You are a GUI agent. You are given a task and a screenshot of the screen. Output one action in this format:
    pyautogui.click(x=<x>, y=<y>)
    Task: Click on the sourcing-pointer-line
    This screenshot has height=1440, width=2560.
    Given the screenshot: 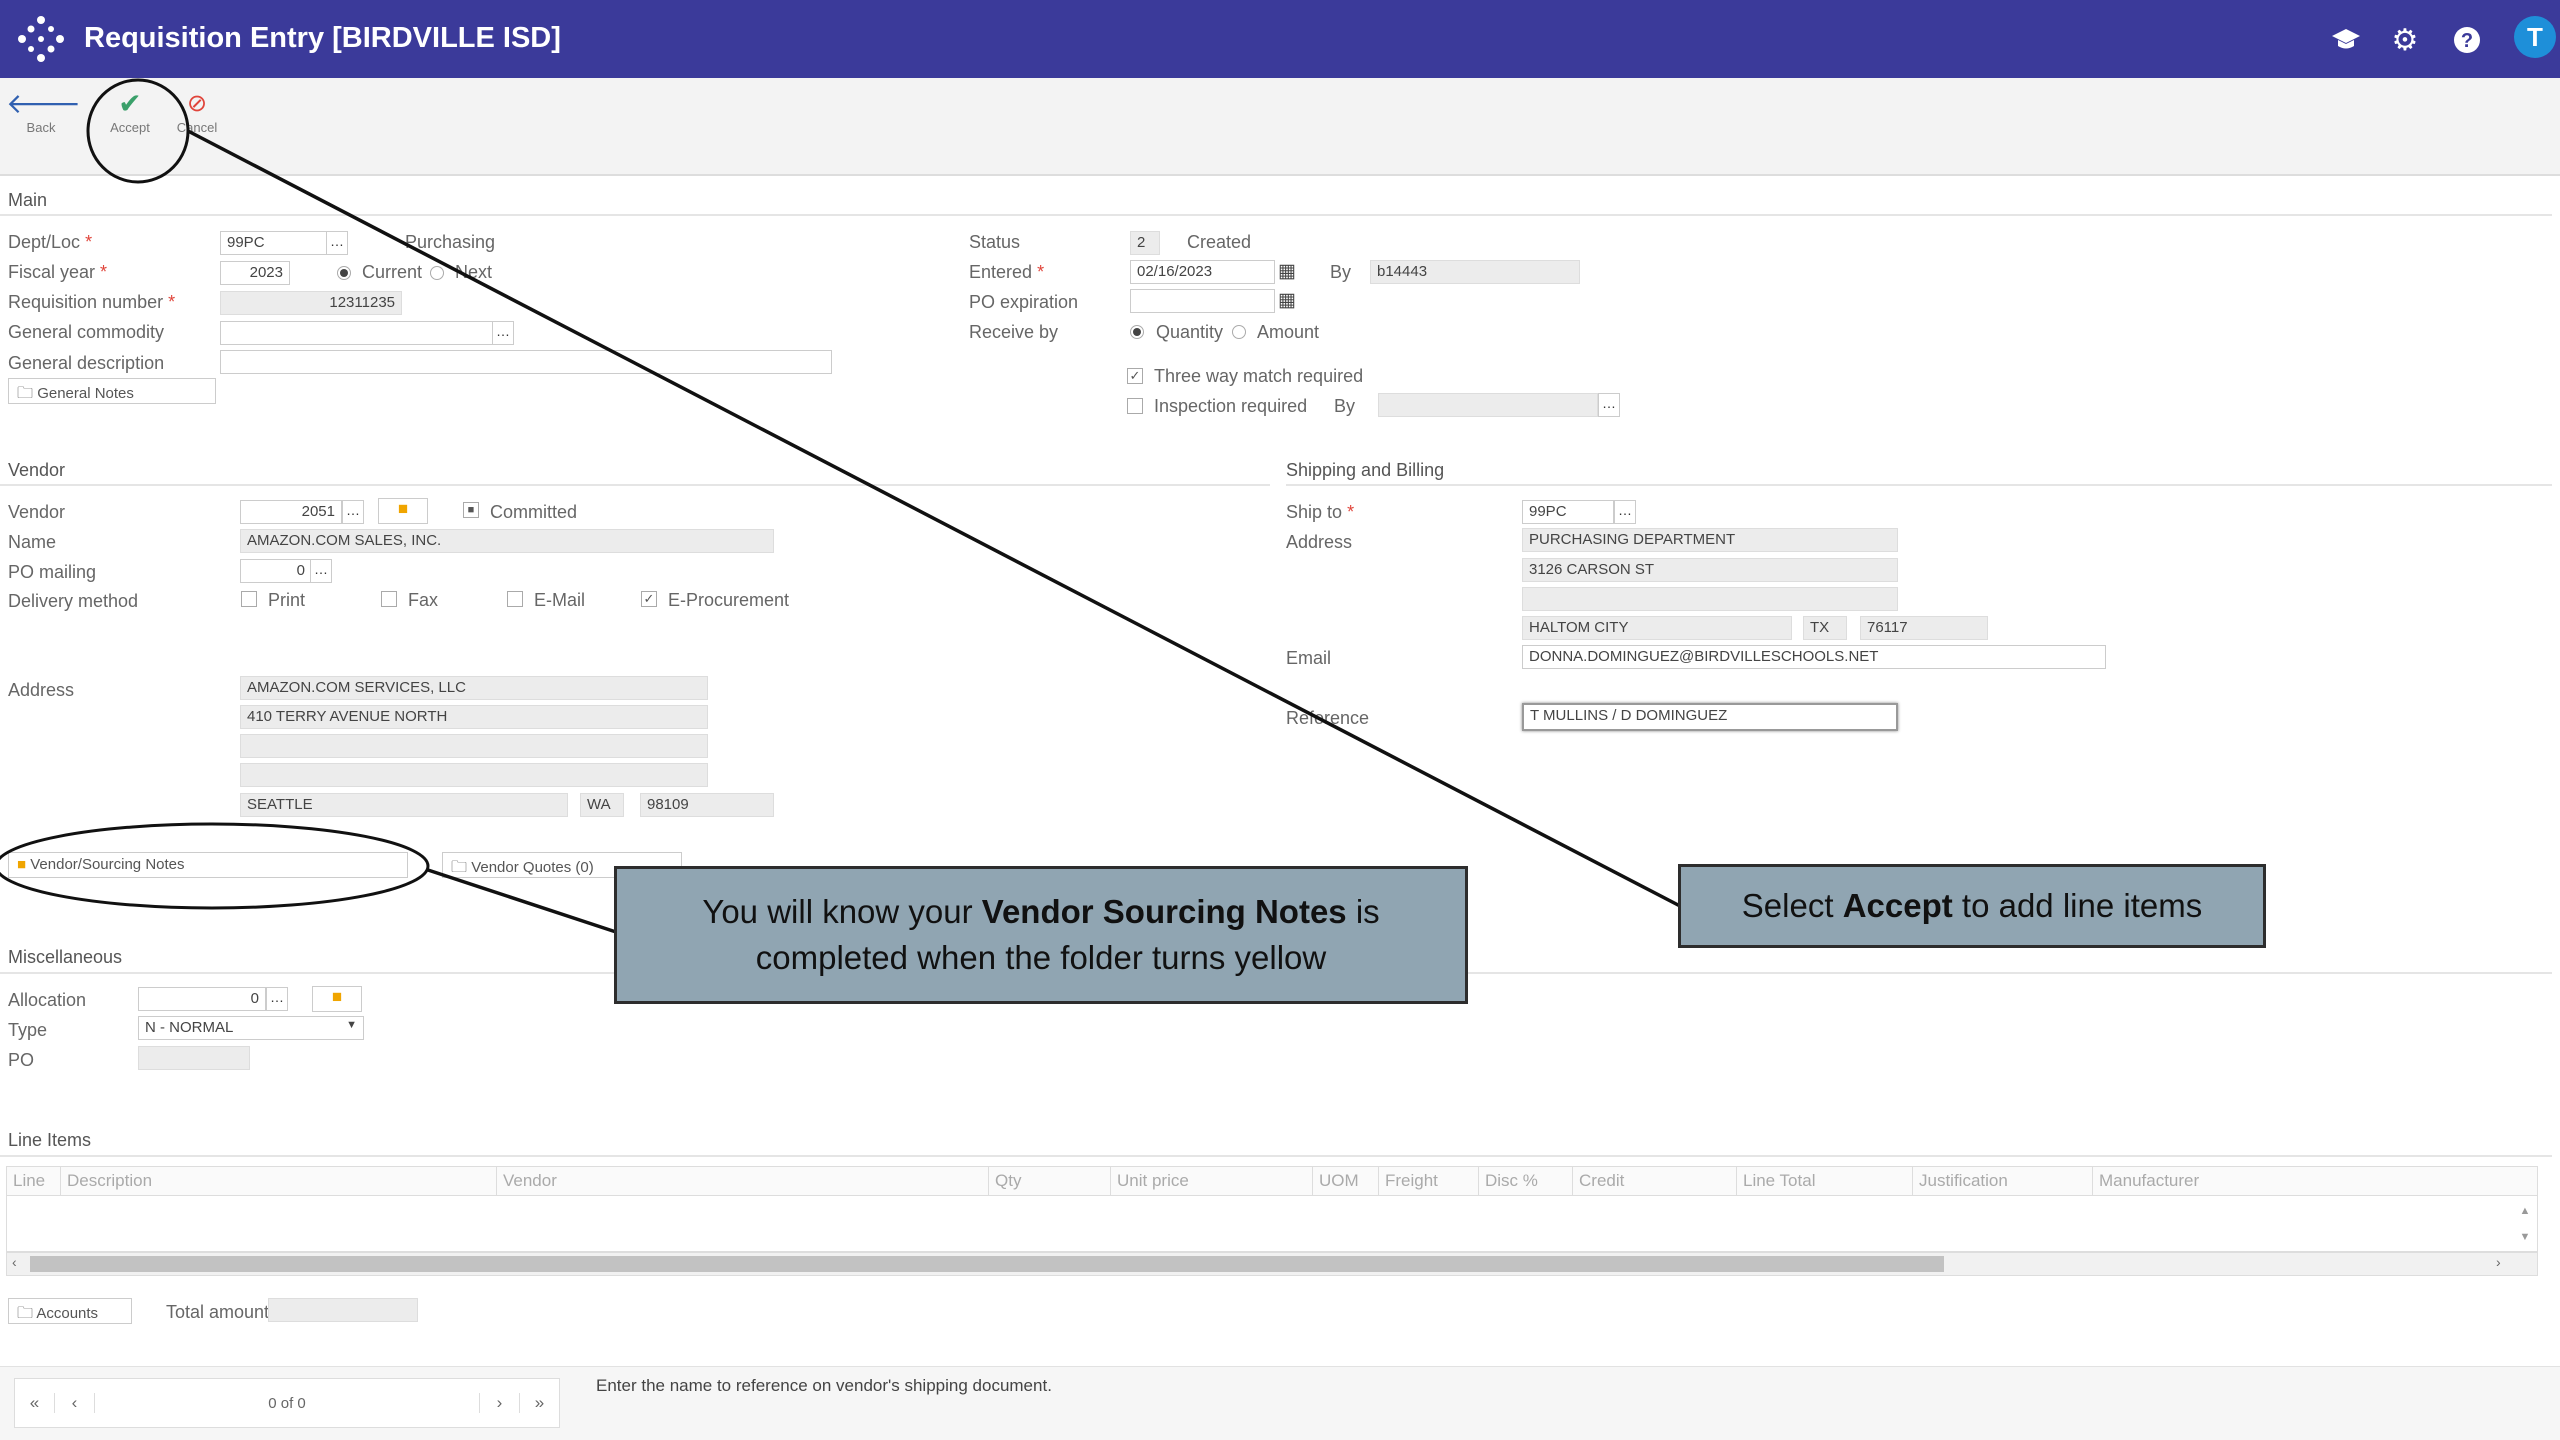 What is the action you would take?
    pyautogui.click(x=522, y=901)
    